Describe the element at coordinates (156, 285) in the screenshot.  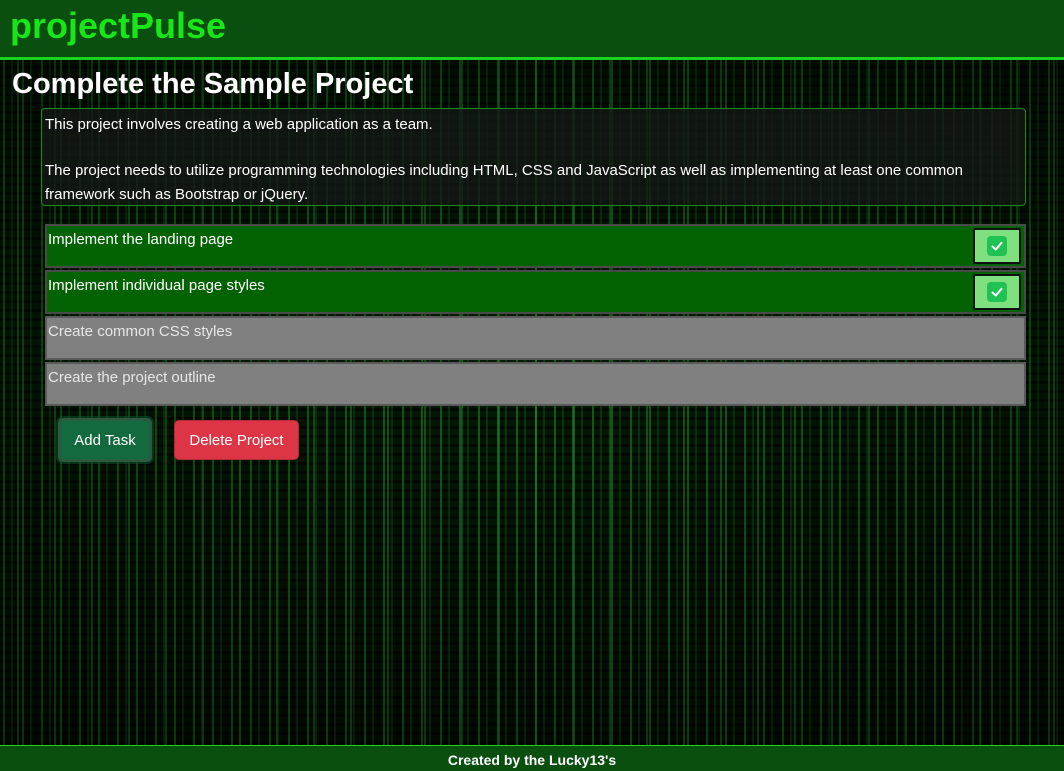
I see `task-label: Implement individual page styles` at that location.